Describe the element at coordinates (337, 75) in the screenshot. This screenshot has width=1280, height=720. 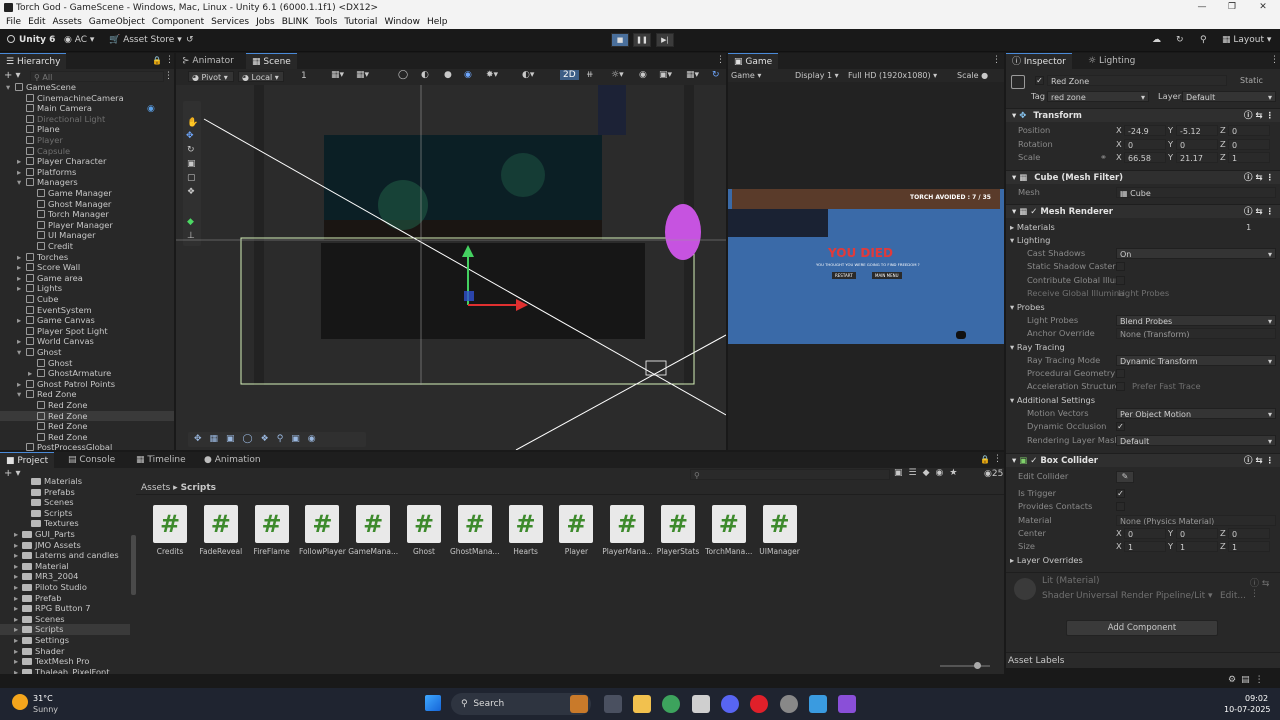
I see `grid-icon: ▦▾` at that location.